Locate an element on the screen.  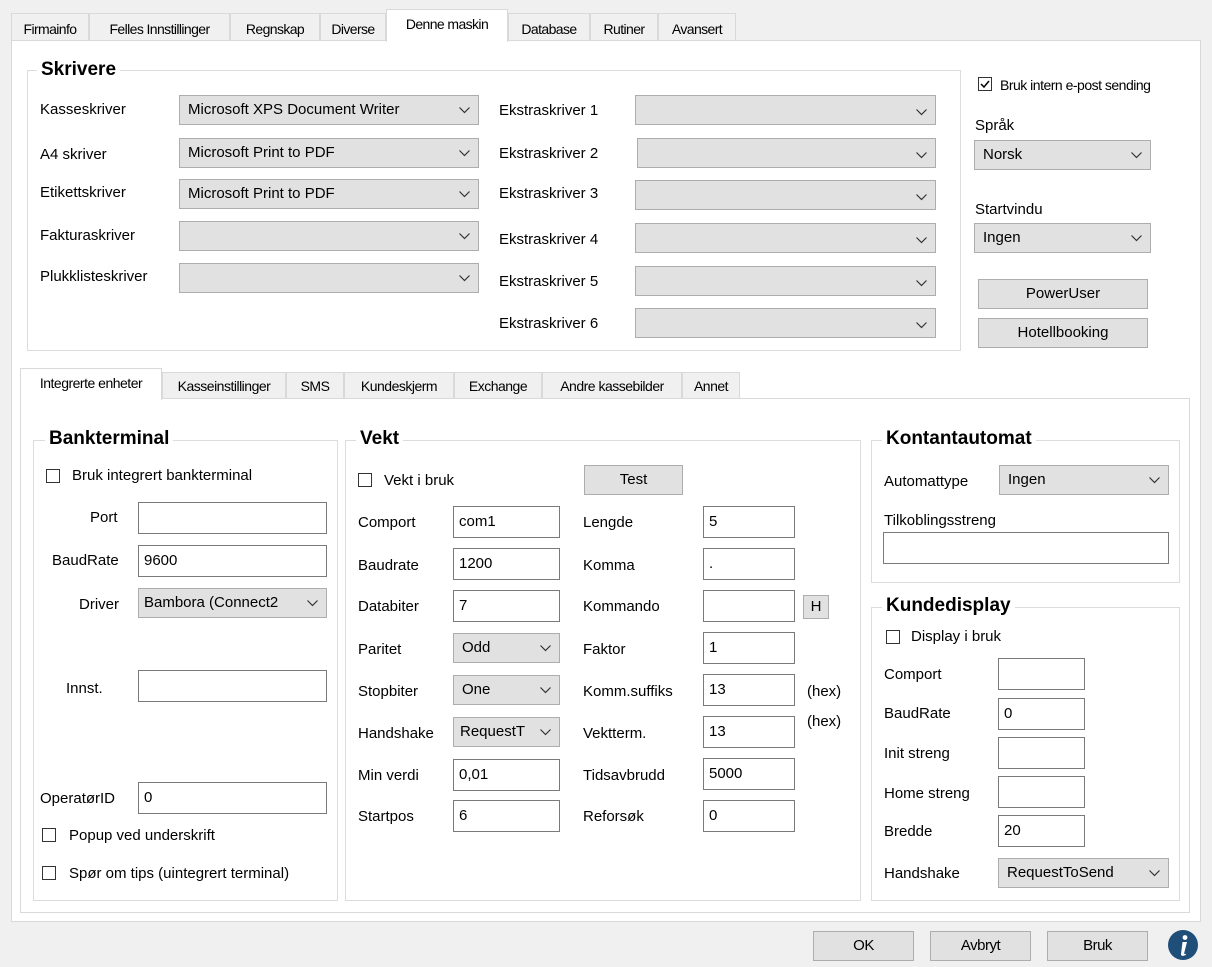
bank-popup-checkbox is located at coordinates (49, 835).